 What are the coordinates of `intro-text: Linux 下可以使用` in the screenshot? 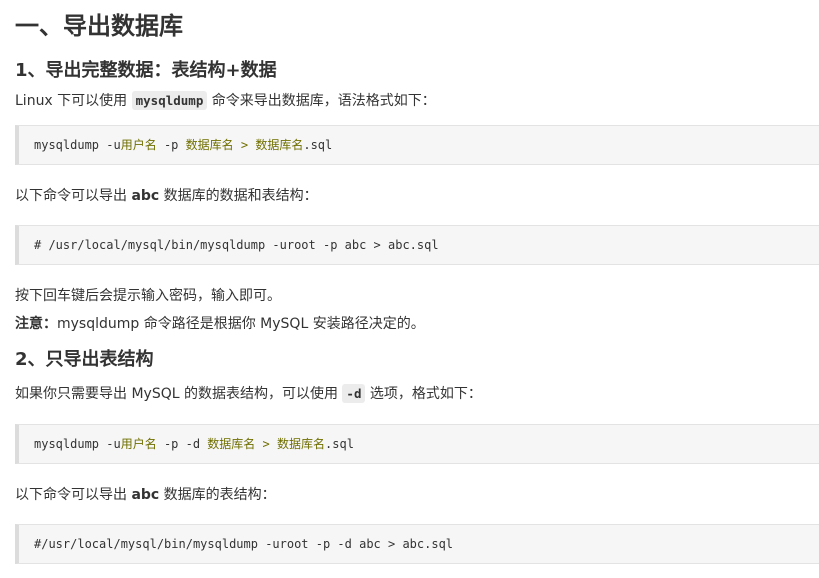 It's located at (73, 101).